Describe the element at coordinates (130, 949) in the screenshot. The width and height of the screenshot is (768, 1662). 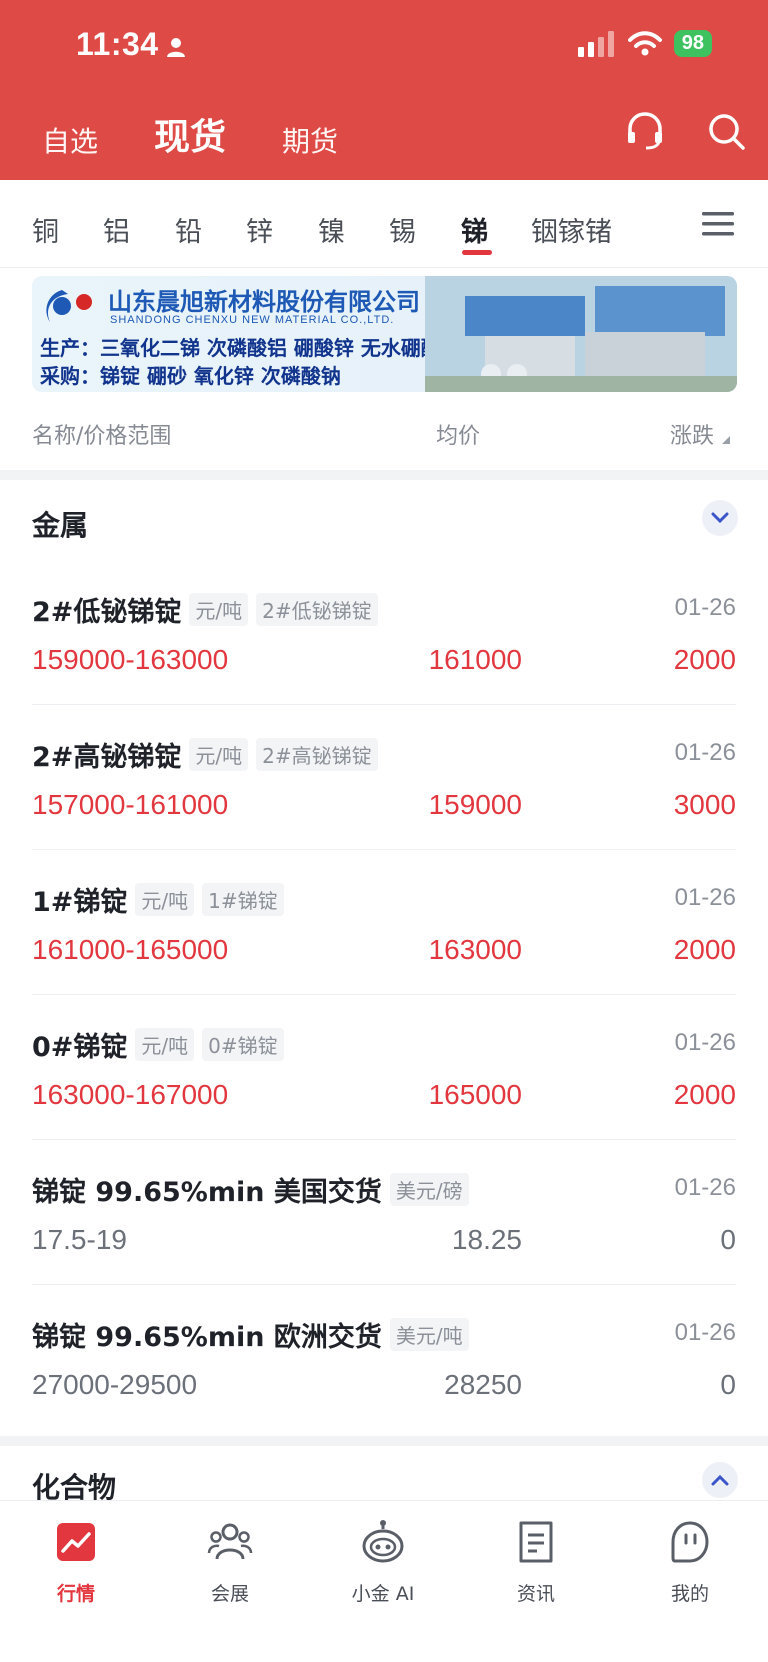
I see `item-range: 161000-165000` at that location.